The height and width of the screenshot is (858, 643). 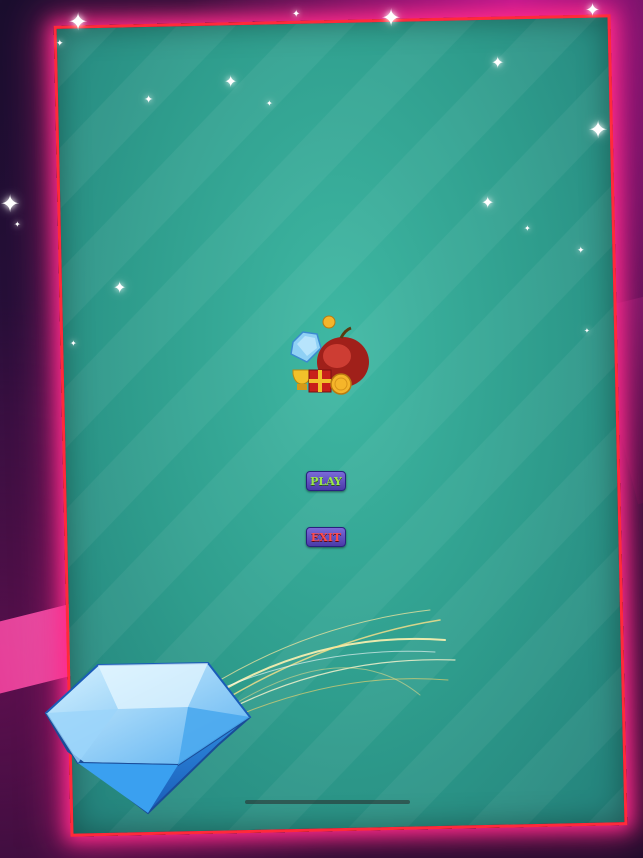 What do you see at coordinates (326, 537) in the screenshot?
I see `exit-button: EXIT` at bounding box center [326, 537].